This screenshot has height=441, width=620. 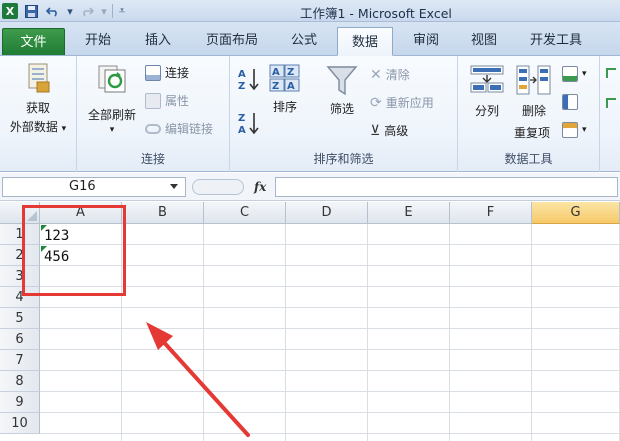 What do you see at coordinates (39, 78) in the screenshot?
I see `external-data-icon` at bounding box center [39, 78].